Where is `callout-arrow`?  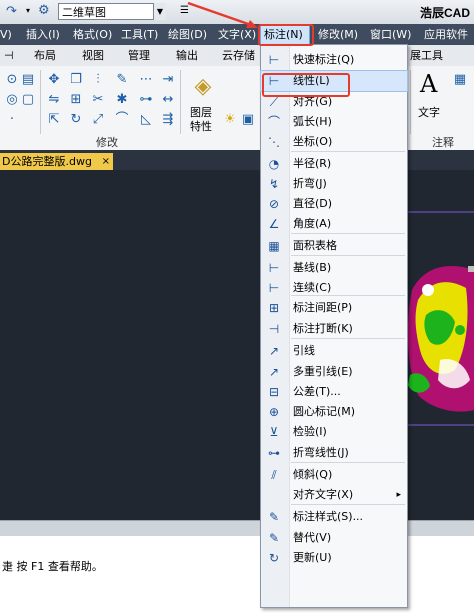 callout-arrow is located at coordinates (222, 14).